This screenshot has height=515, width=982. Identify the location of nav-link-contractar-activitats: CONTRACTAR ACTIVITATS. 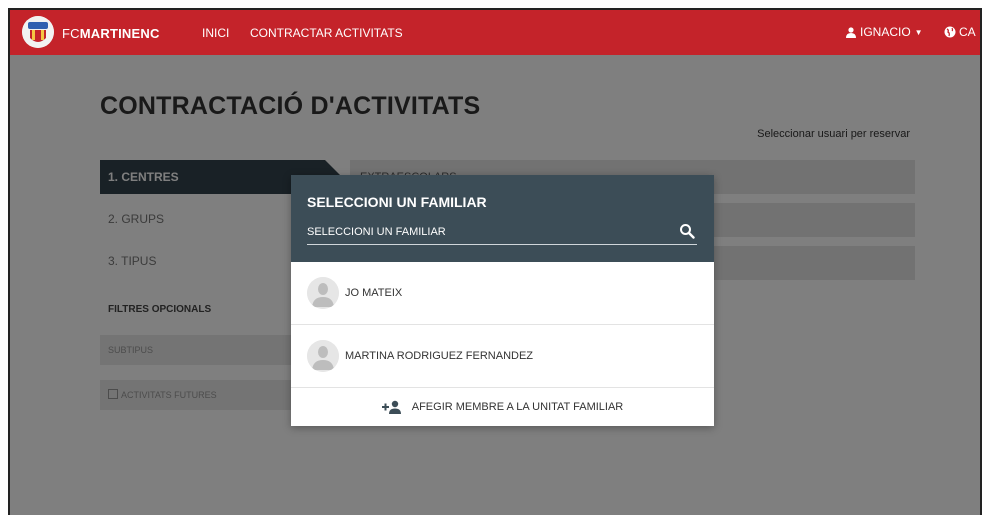
(326, 33).